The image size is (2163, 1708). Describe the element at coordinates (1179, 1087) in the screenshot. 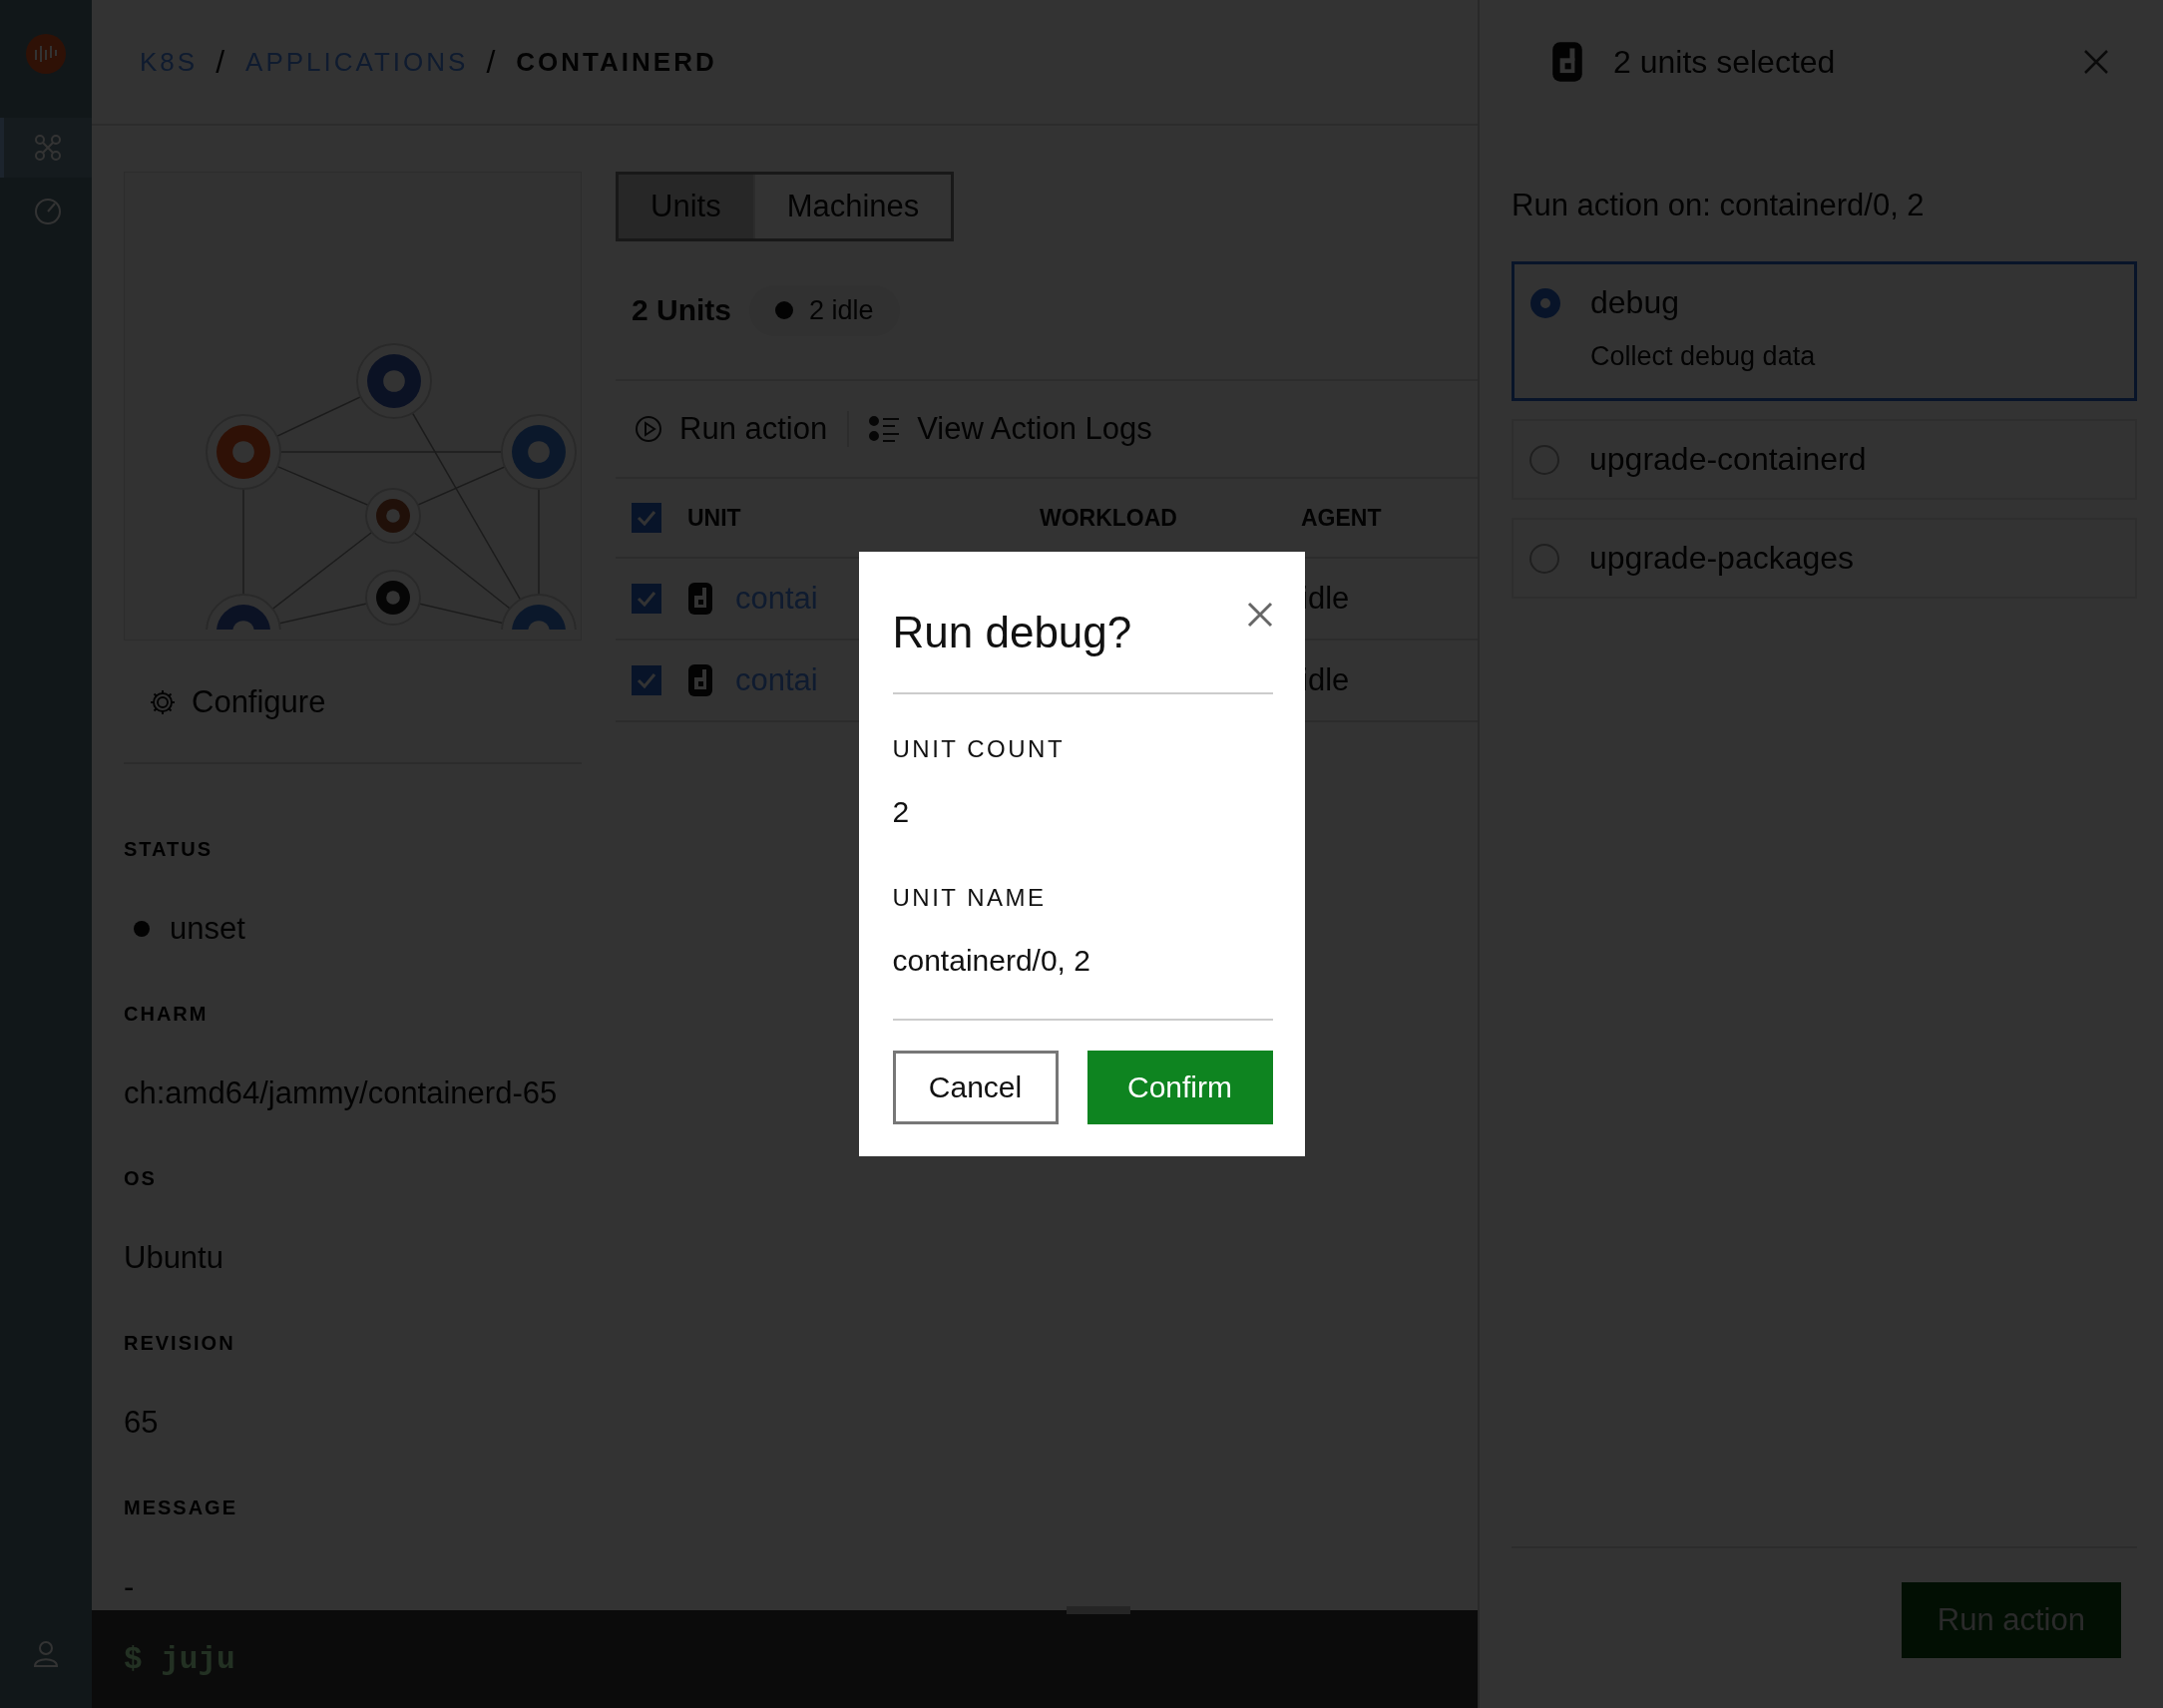

I see `confirm-button: Confirm` at that location.